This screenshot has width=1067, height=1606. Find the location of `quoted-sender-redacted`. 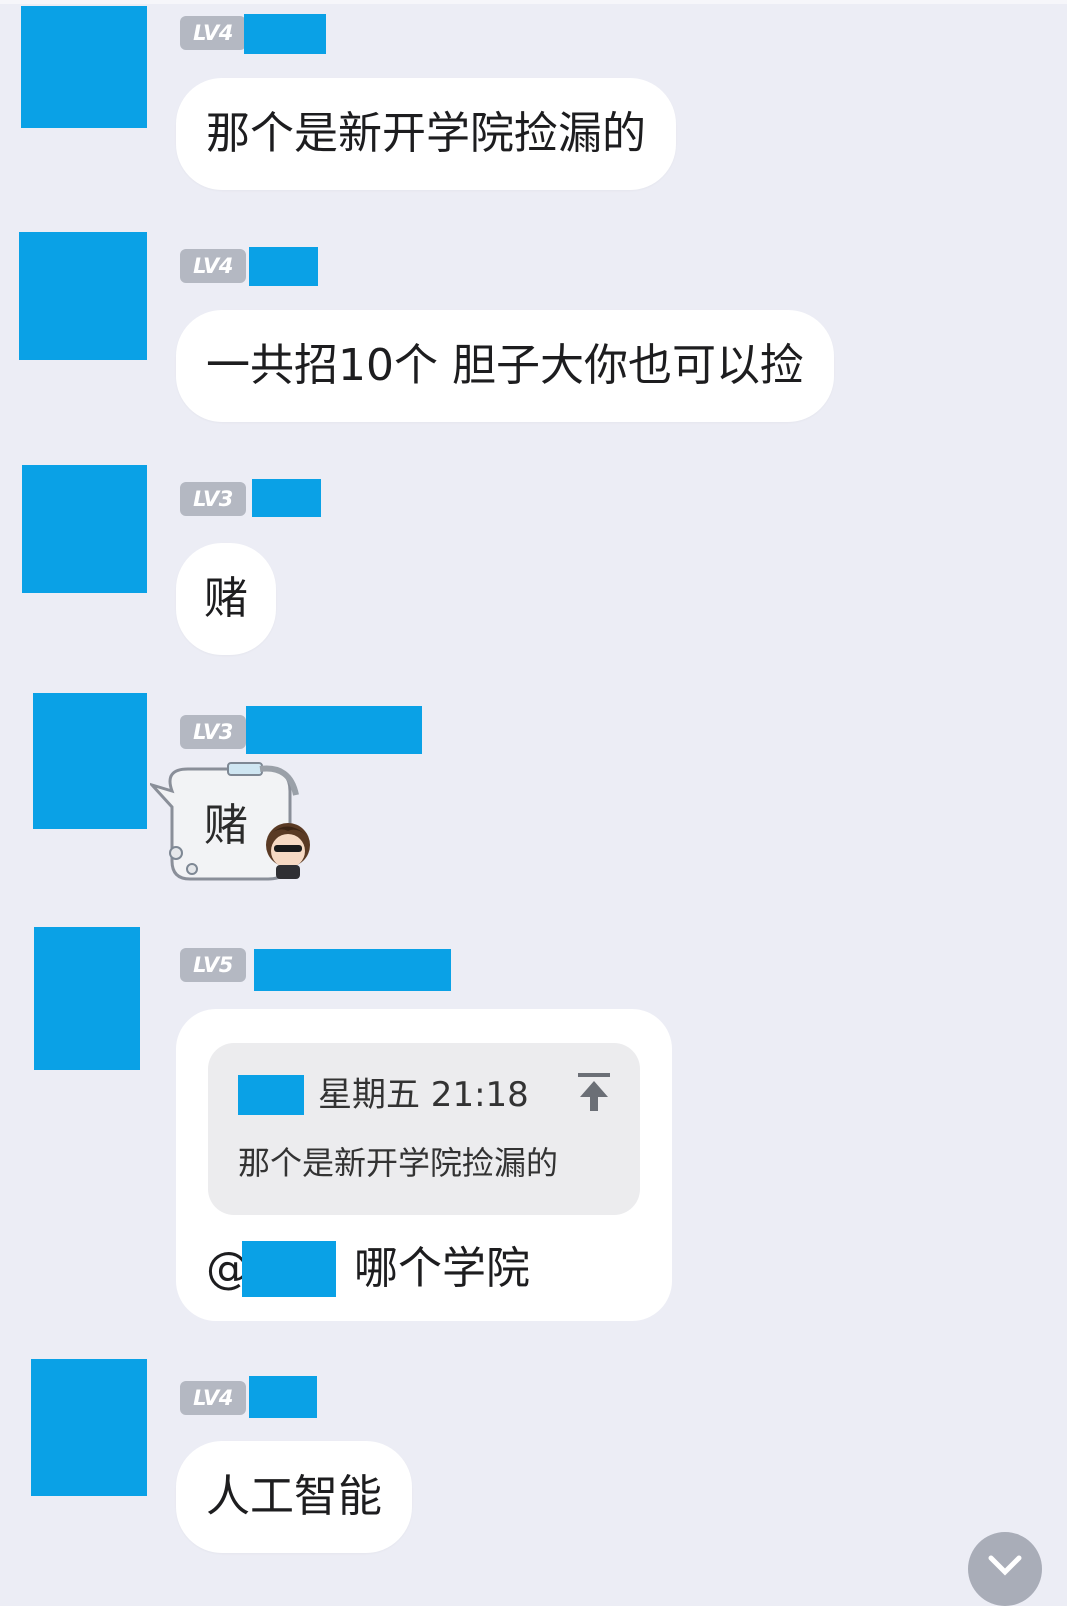

quoted-sender-redacted is located at coordinates (271, 1095).